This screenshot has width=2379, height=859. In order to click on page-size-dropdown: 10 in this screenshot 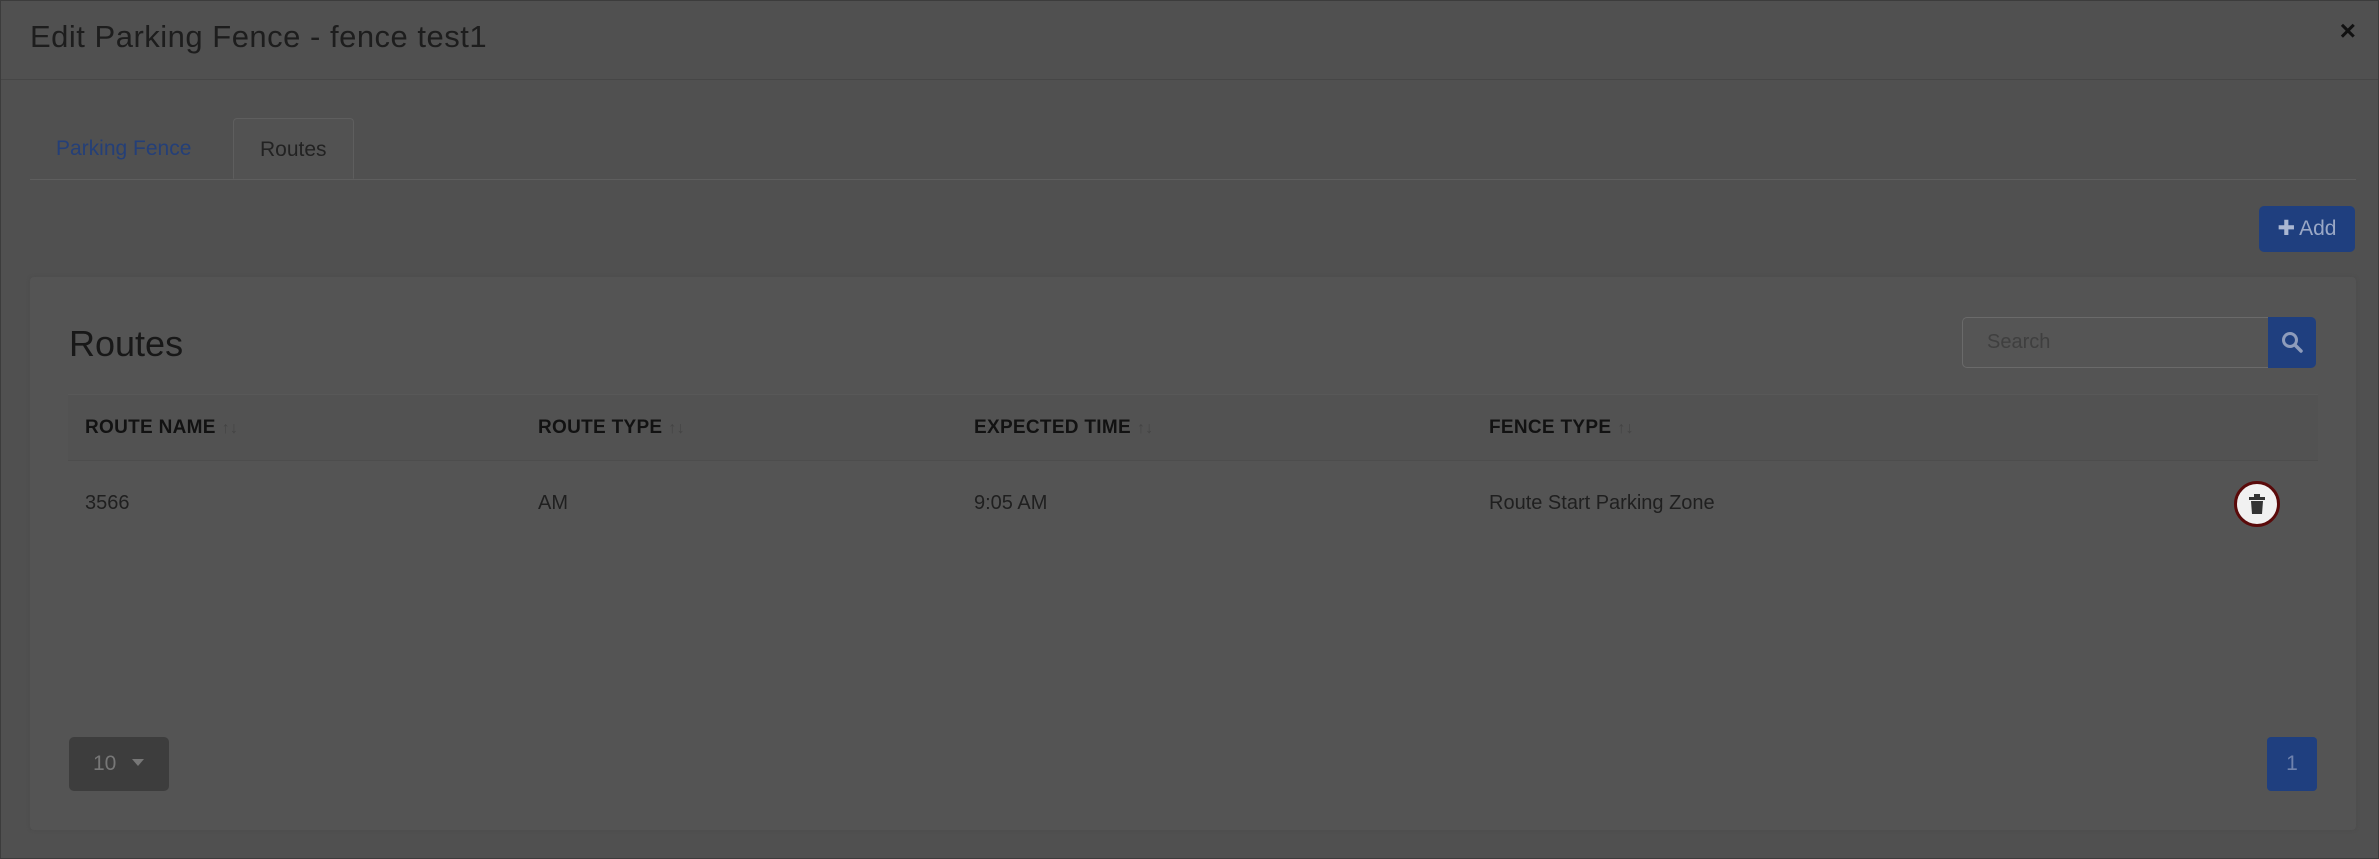, I will do `click(119, 764)`.